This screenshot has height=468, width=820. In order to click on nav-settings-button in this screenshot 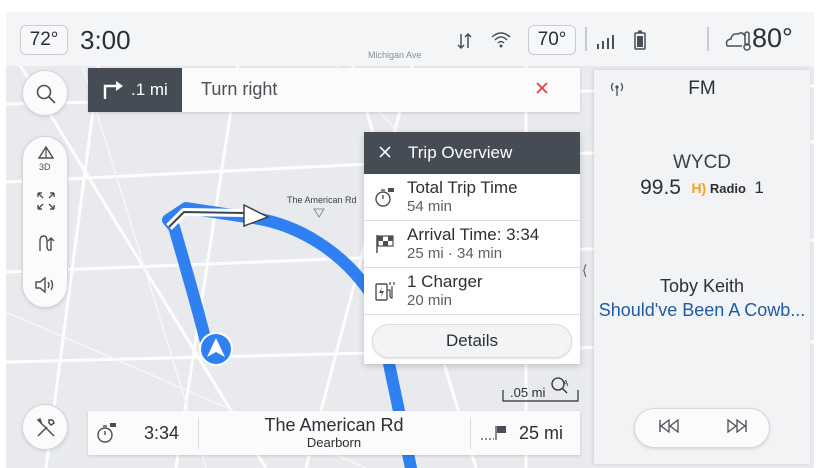, I will do `click(45, 427)`.